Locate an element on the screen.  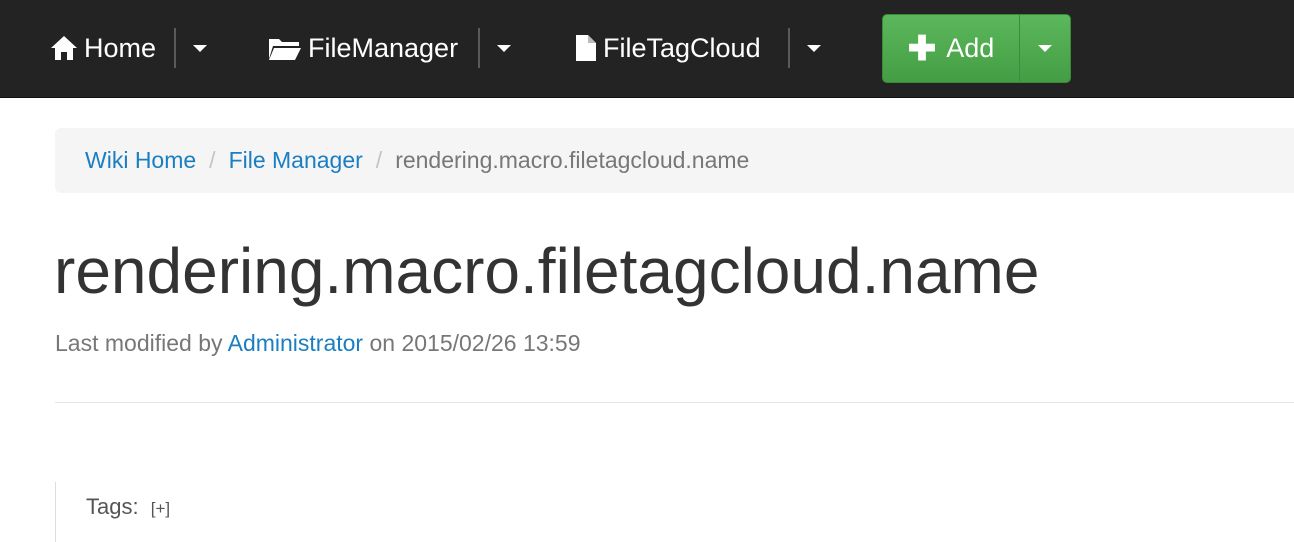
file-icon is located at coordinates (586, 48).